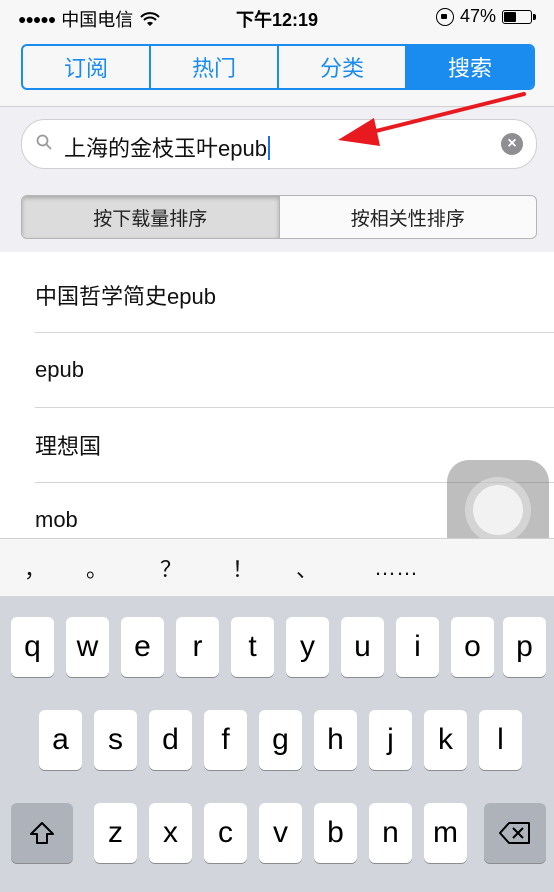 The height and width of the screenshot is (892, 554). I want to click on sort-by-relevance: 按相关性排序, so click(407, 217).